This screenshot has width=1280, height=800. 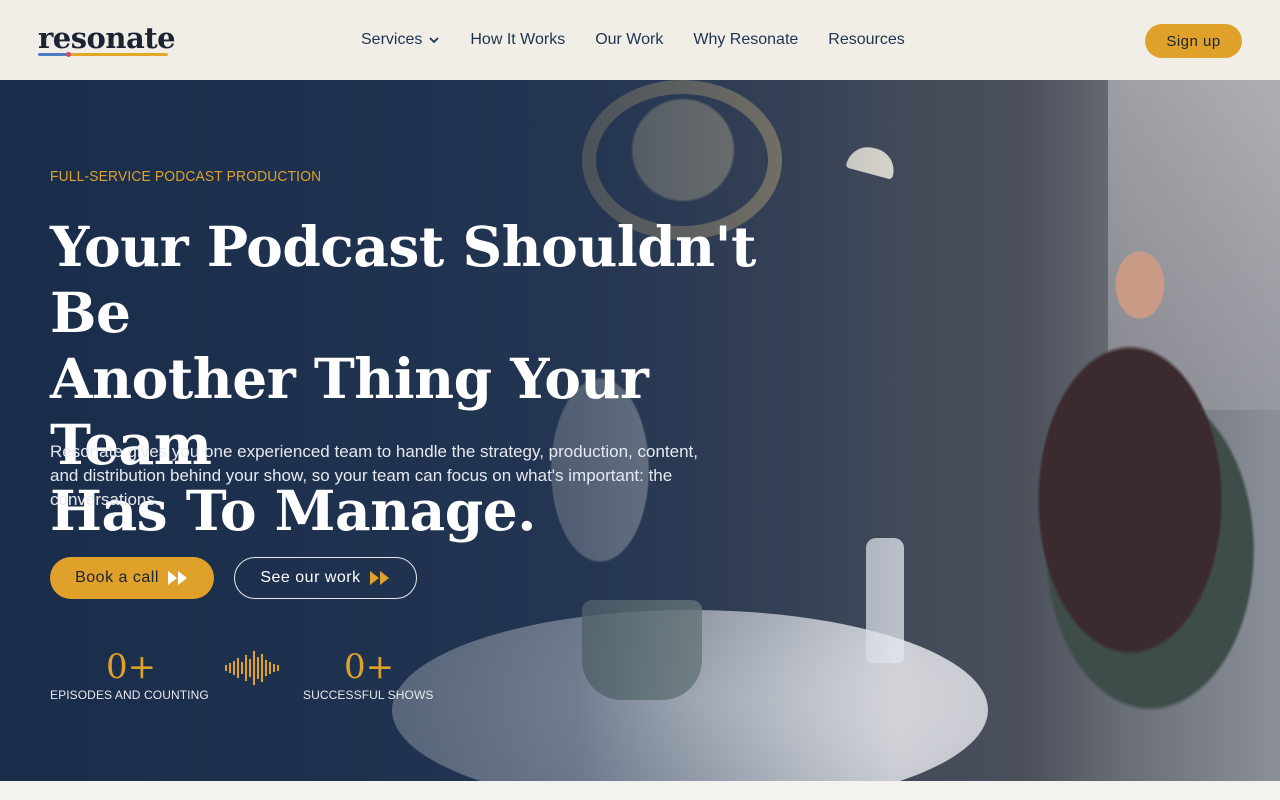 I want to click on chevron-down-icon, so click(x=434, y=40).